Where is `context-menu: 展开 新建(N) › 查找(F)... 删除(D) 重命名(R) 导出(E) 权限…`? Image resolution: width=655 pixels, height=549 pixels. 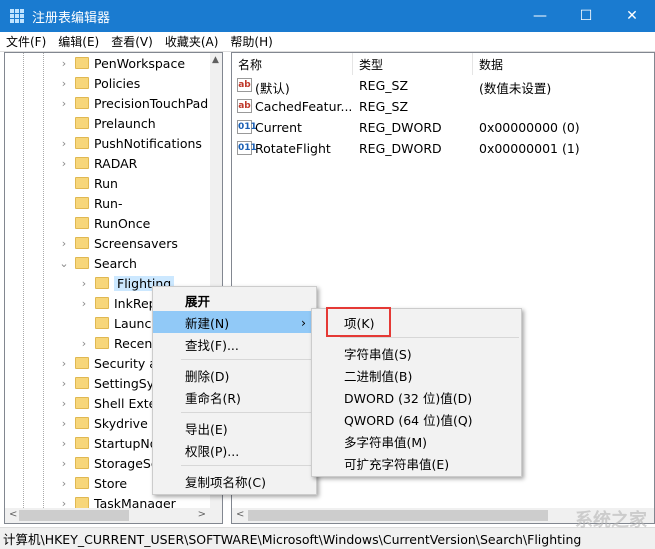
context-menu: 展开 新建(N) › 查找(F)... 删除(D) 重命名(R) 导出(E) 权限… is located at coordinates (234, 390).